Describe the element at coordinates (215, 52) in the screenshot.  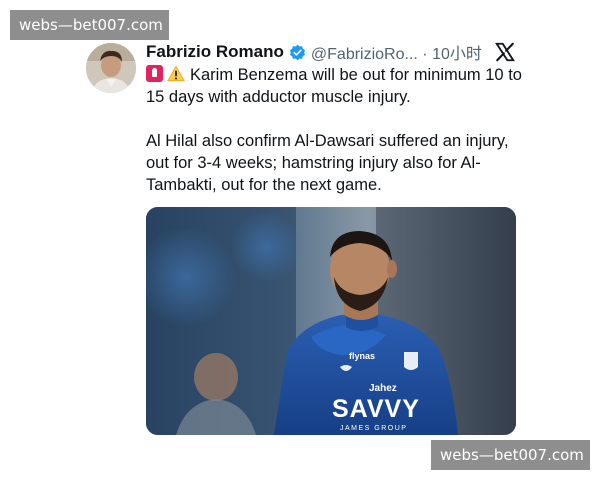
I see `author-name: Fabrizio Romano` at that location.